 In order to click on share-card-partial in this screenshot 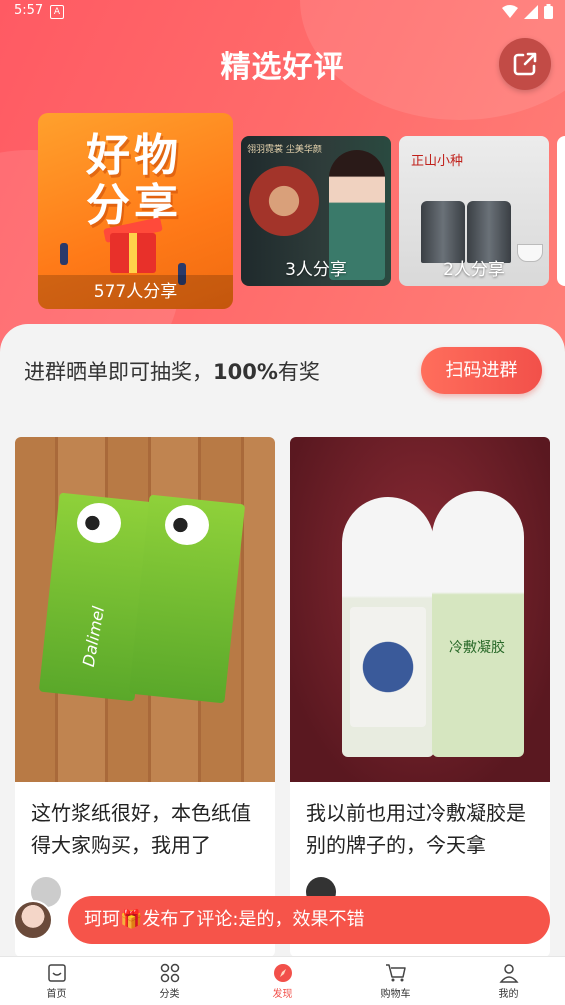, I will do `click(561, 211)`.